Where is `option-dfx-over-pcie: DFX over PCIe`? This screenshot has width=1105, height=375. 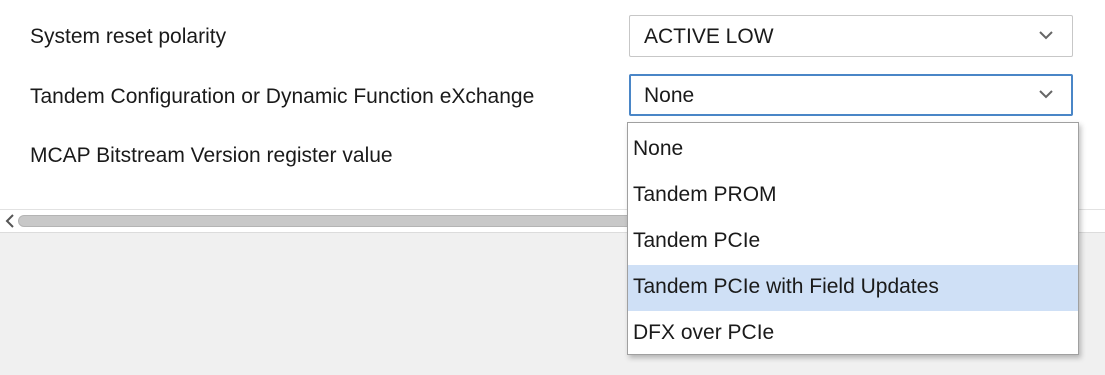
option-dfx-over-pcie: DFX over PCIe is located at coordinates (853, 334).